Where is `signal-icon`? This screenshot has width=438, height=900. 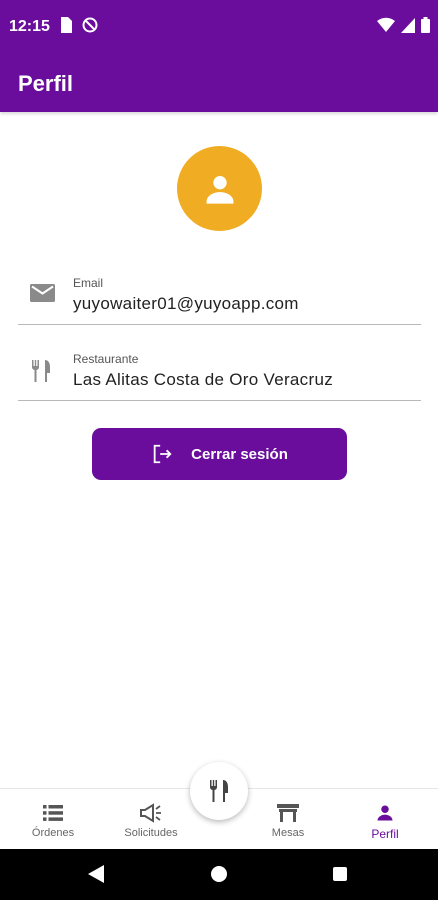
signal-icon is located at coordinates (408, 25).